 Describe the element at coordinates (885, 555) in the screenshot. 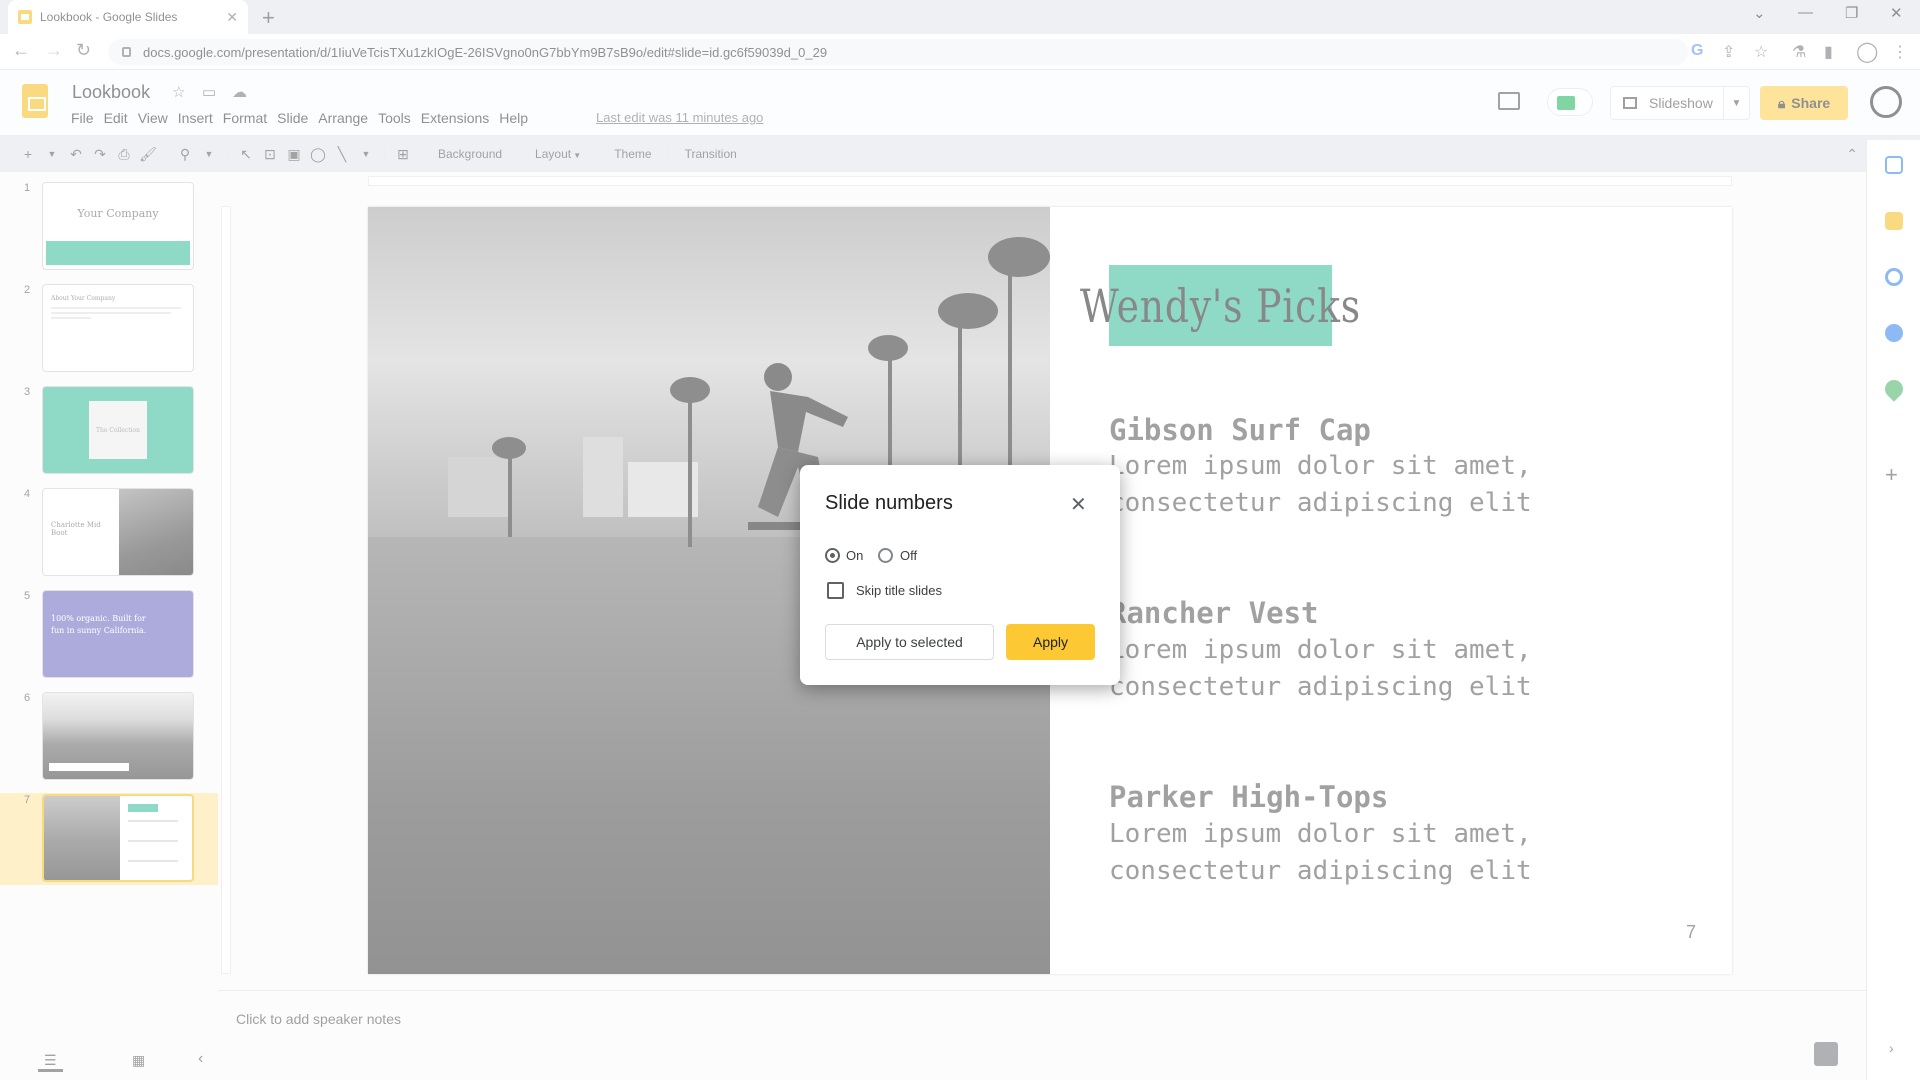

I see `off-radio` at that location.